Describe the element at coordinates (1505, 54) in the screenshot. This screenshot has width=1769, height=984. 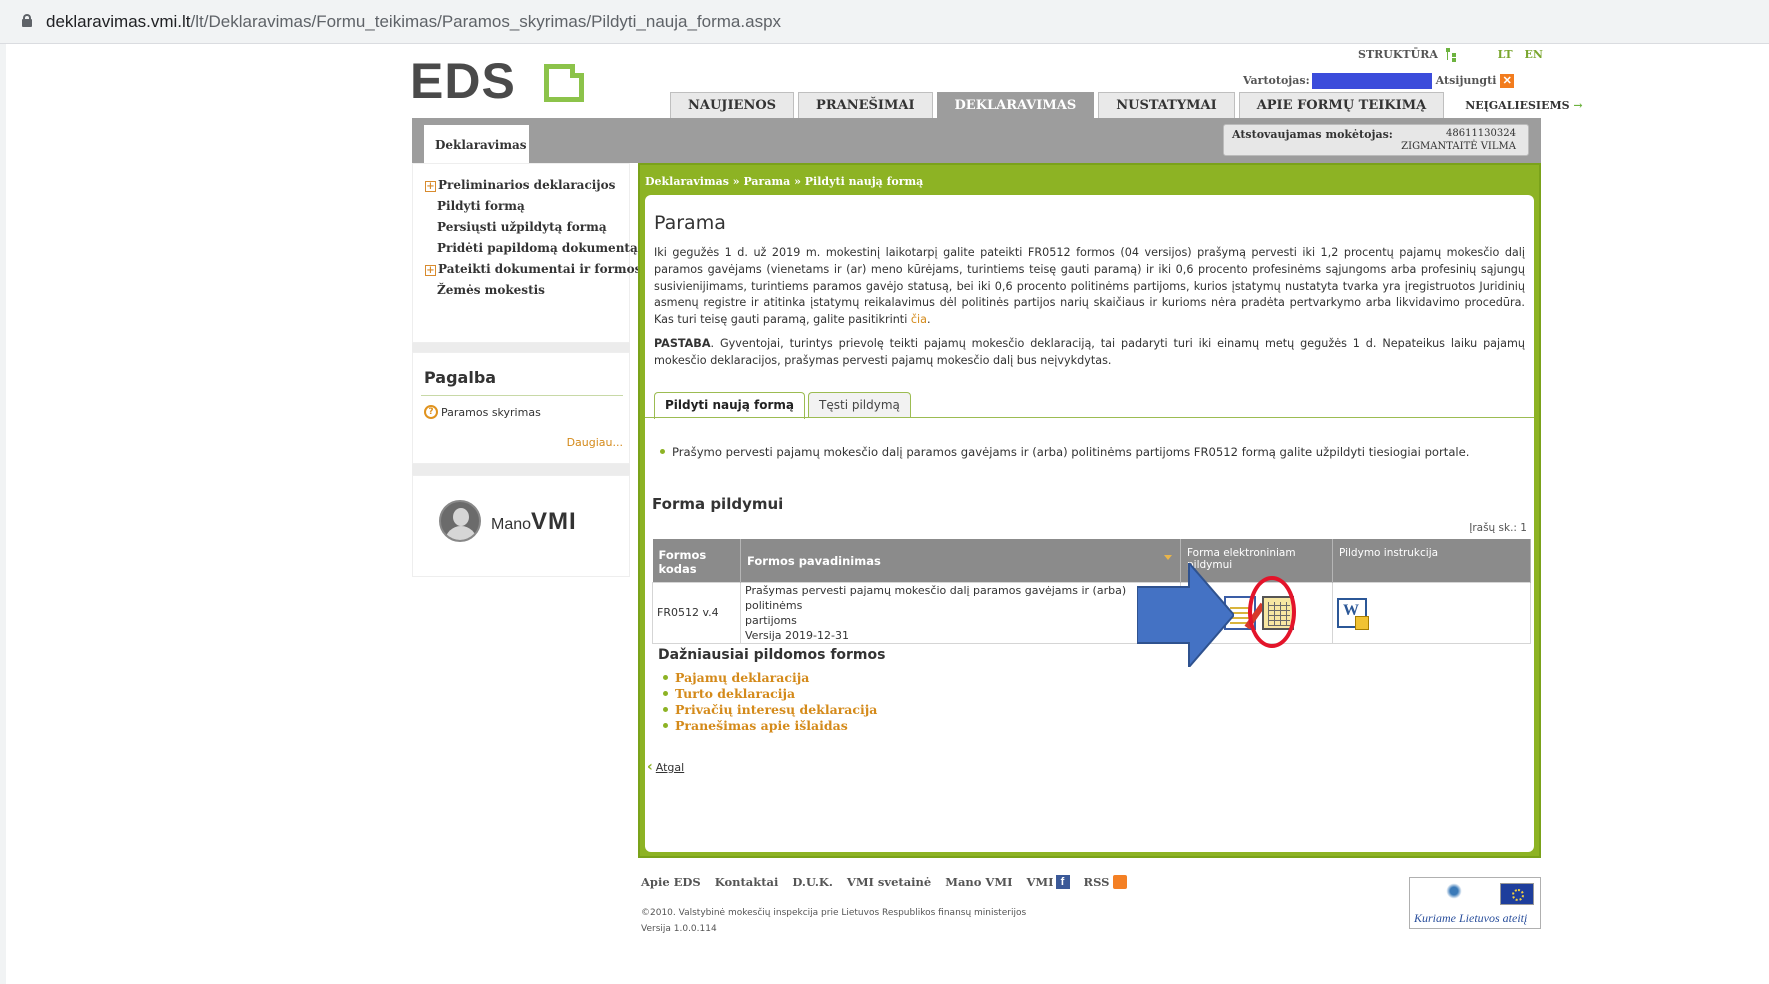
I see `lang-lt-link: LT` at that location.